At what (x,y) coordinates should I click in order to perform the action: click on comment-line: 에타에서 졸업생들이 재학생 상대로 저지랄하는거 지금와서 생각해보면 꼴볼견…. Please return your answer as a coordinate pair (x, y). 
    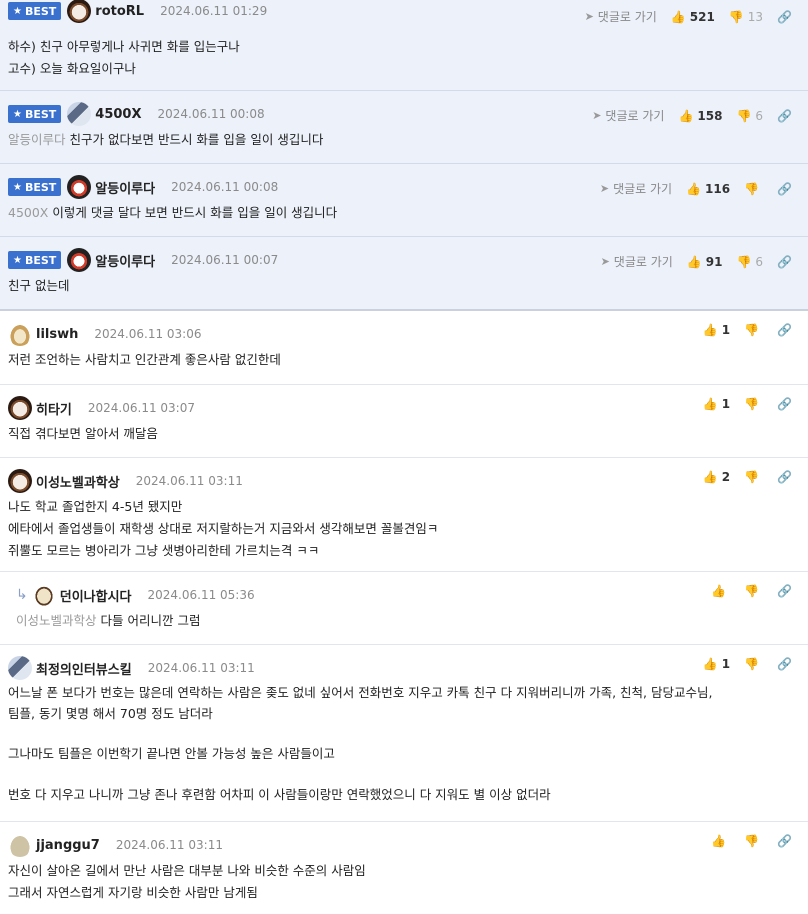
    Looking at the image, I should click on (223, 528).